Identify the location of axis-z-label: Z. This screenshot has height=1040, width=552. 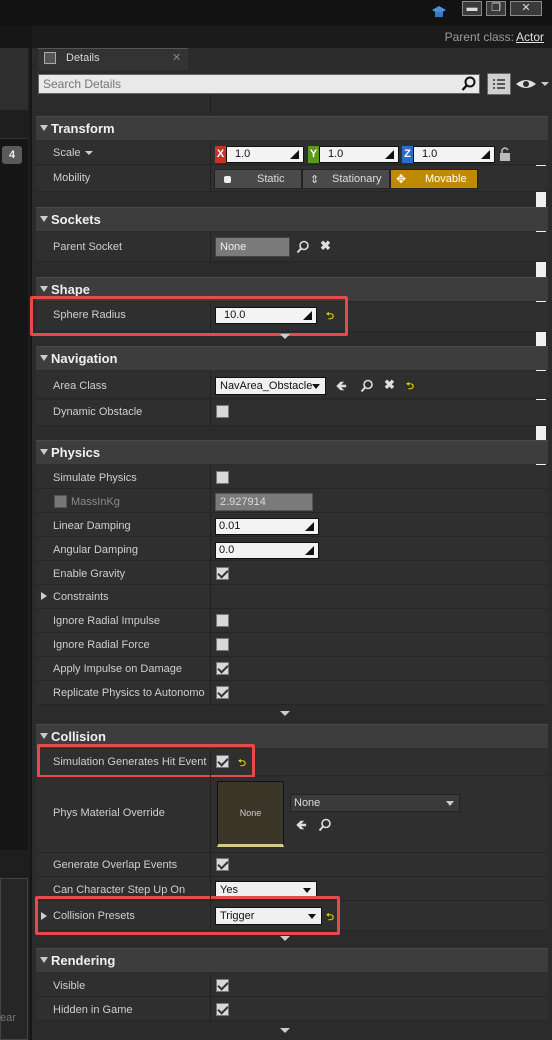
(407, 154).